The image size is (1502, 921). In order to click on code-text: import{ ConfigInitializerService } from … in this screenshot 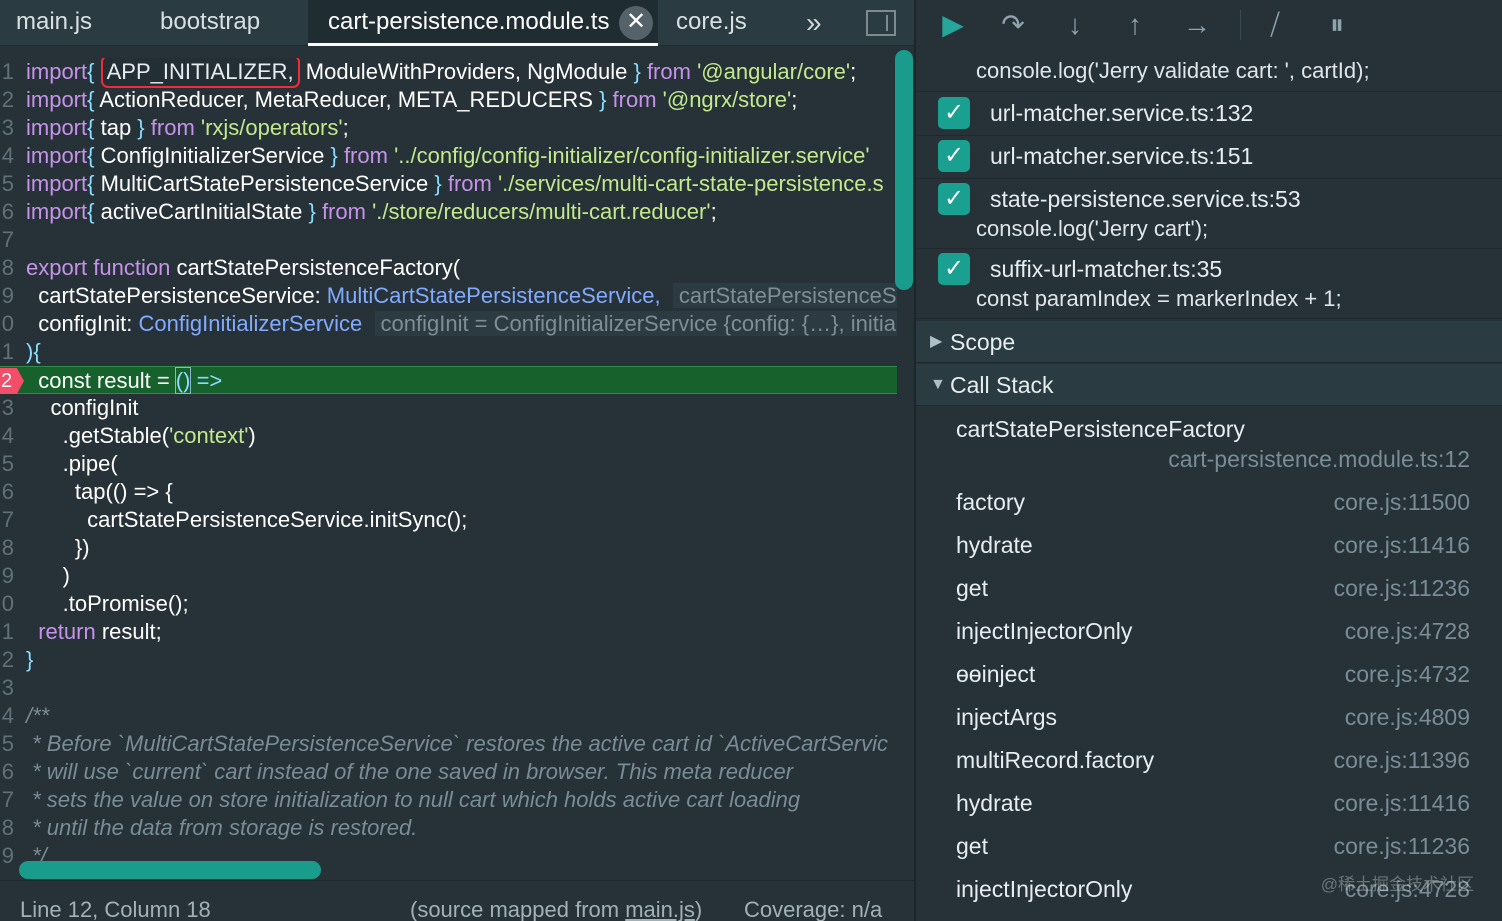, I will do `click(448, 156)`.